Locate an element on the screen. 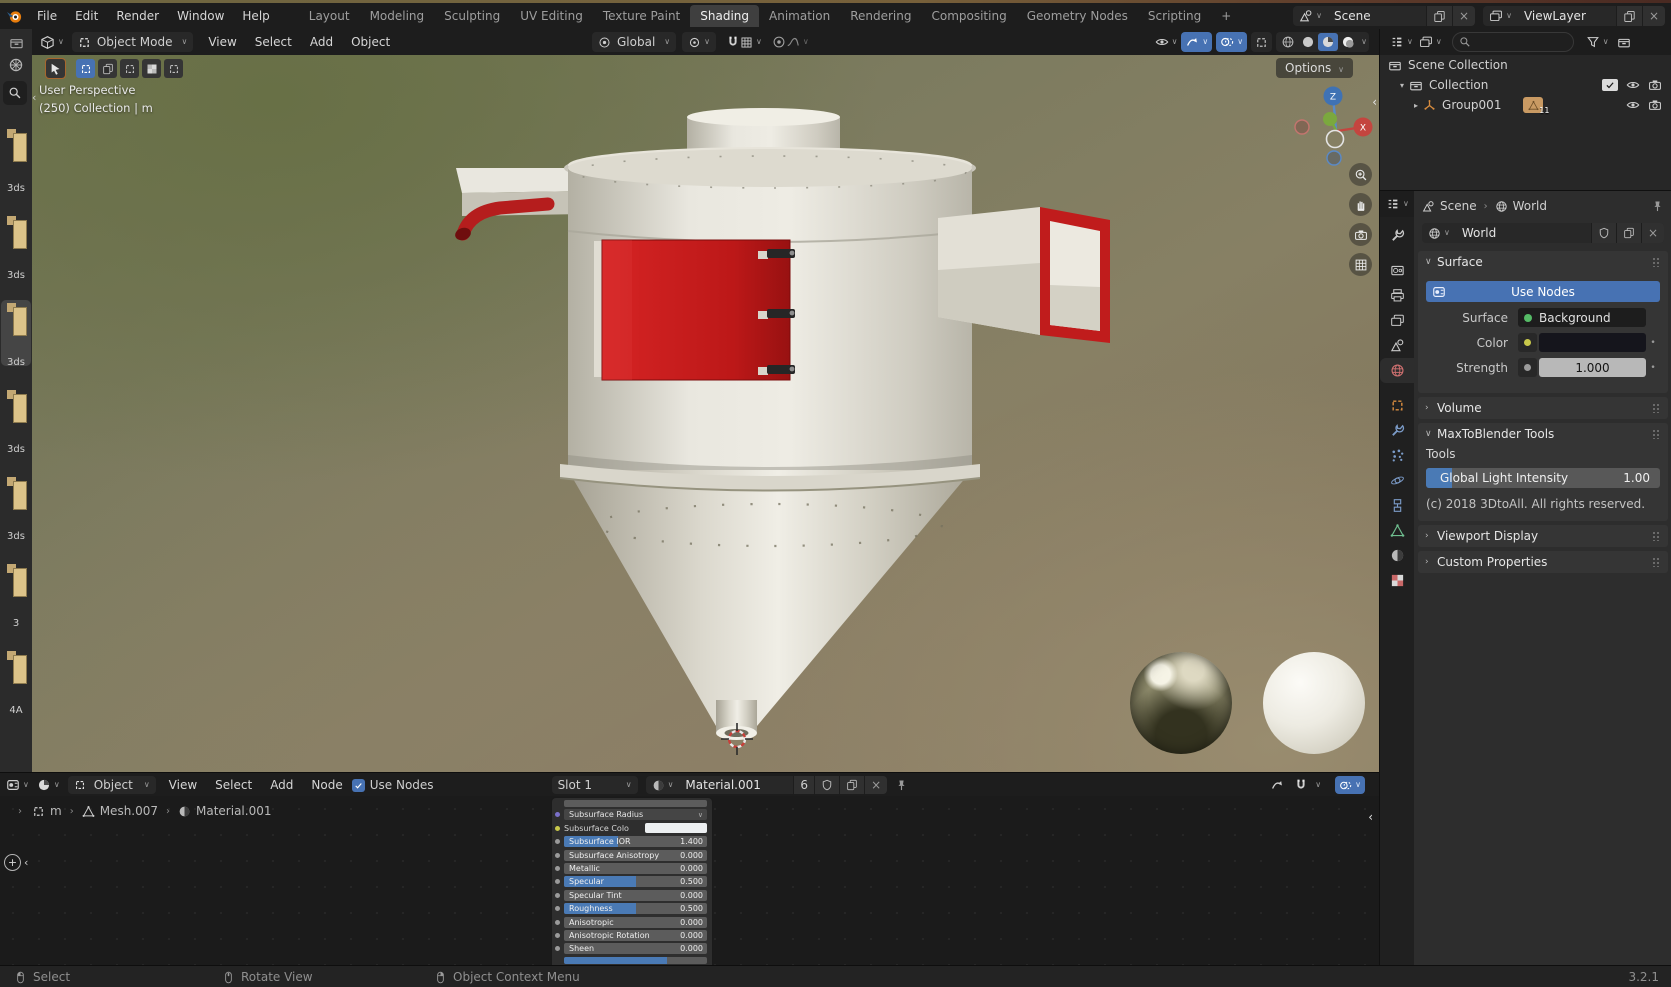 This screenshot has width=1671, height=987. outliner-row-scene-collection: Scene Collection is located at coordinates (1525, 65).